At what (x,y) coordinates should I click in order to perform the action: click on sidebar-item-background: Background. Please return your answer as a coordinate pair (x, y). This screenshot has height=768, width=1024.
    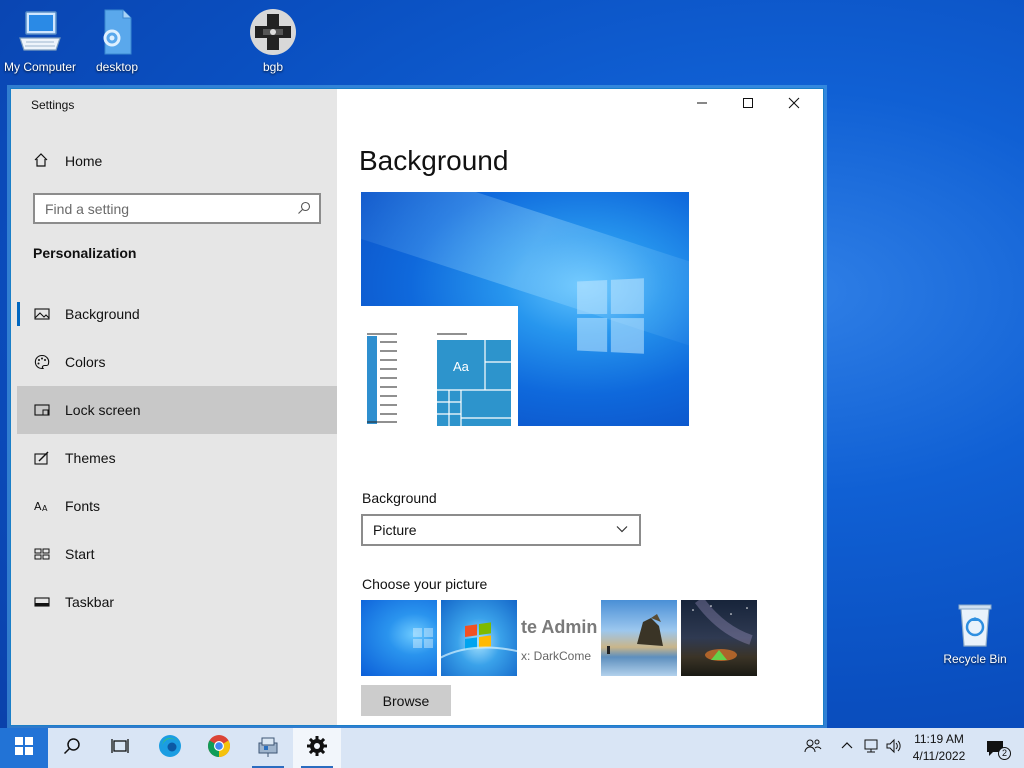
    Looking at the image, I should click on (177, 314).